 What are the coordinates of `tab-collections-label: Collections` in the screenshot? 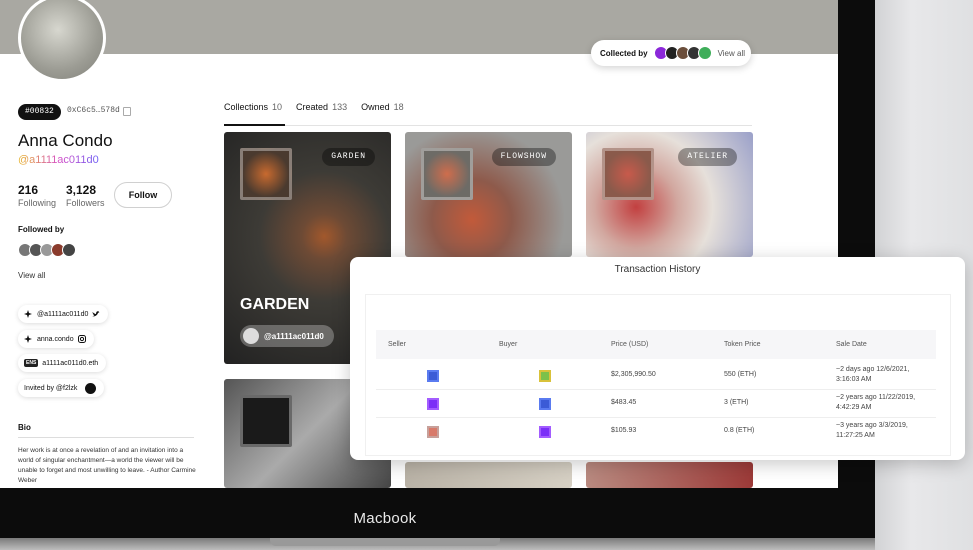 It's located at (246, 107).